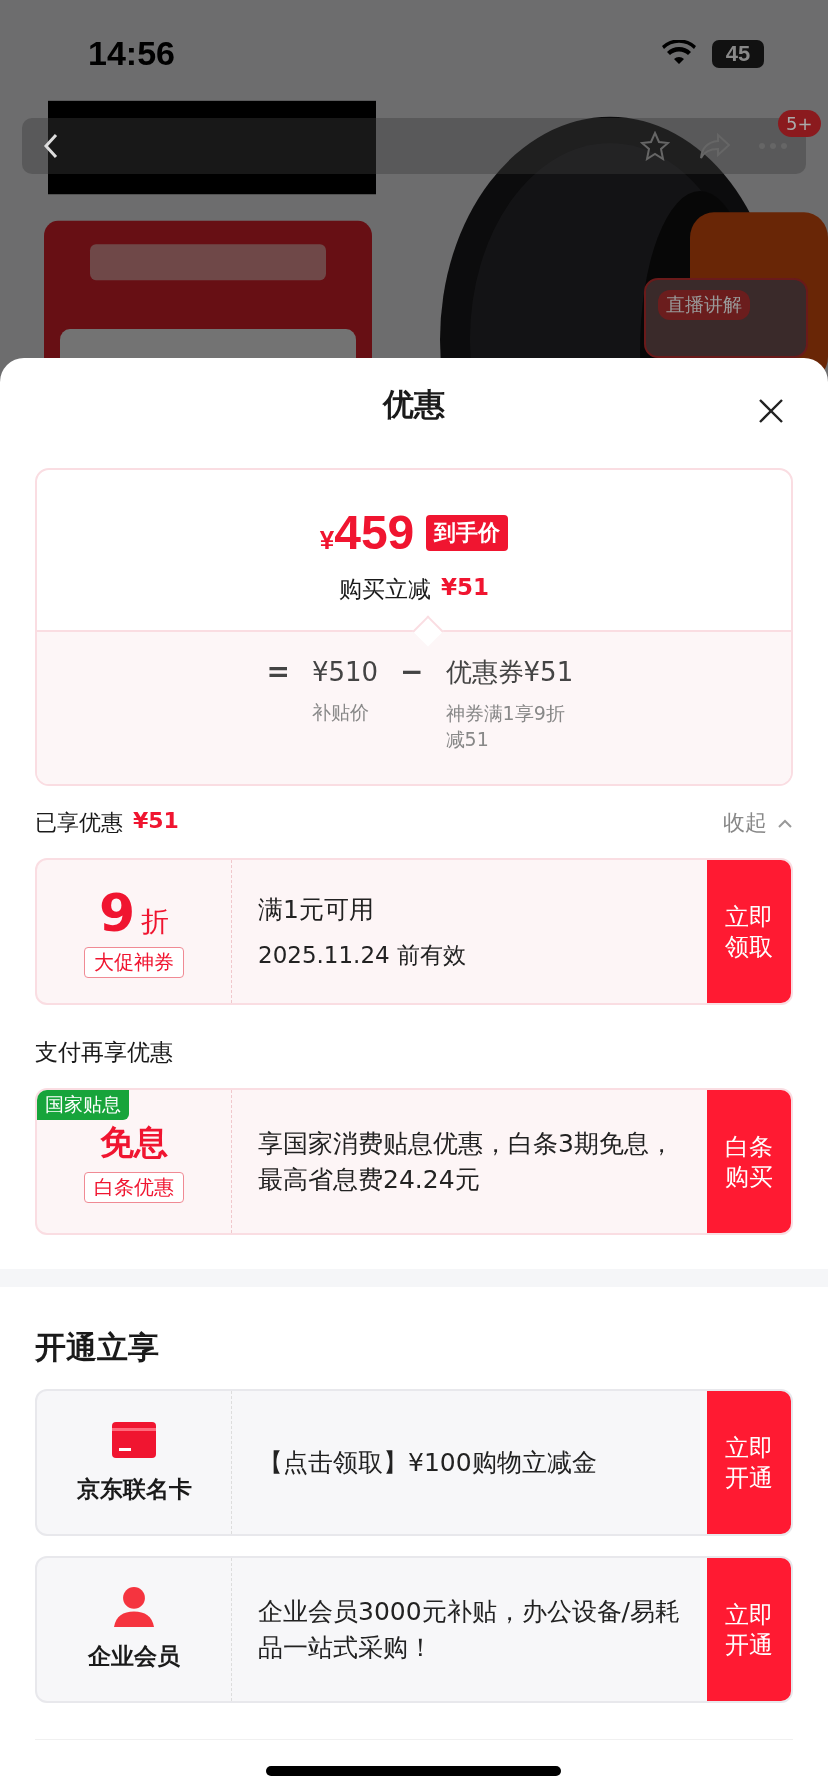 The height and width of the screenshot is (1792, 828). What do you see at coordinates (134, 1607) in the screenshot?
I see `person-icon` at bounding box center [134, 1607].